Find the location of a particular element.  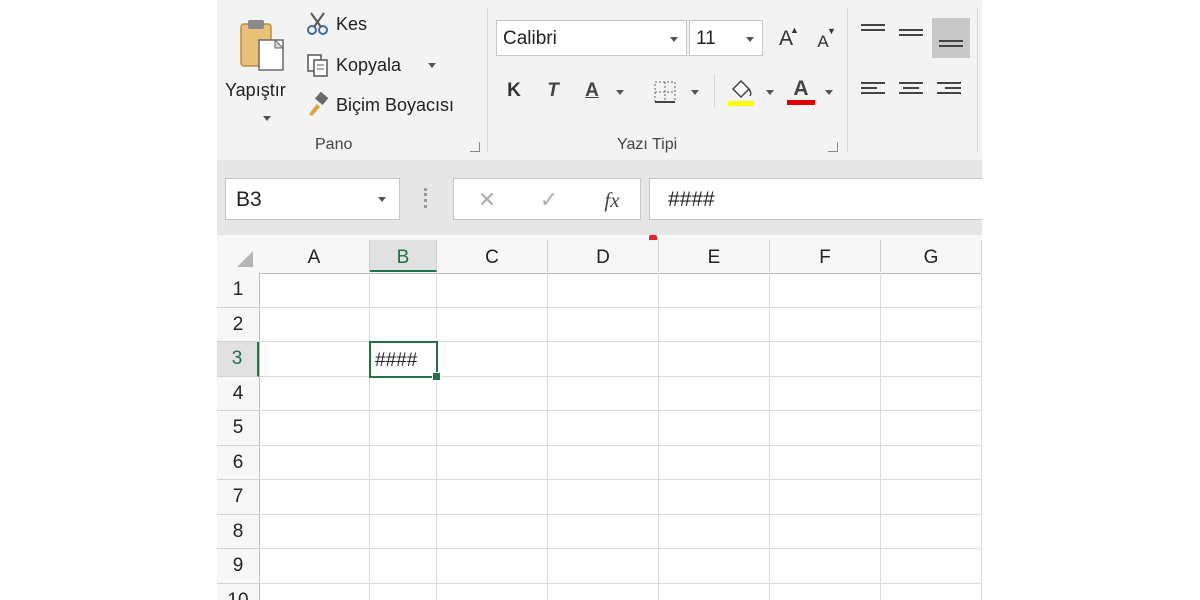

align-top-button is located at coordinates (875, 33).